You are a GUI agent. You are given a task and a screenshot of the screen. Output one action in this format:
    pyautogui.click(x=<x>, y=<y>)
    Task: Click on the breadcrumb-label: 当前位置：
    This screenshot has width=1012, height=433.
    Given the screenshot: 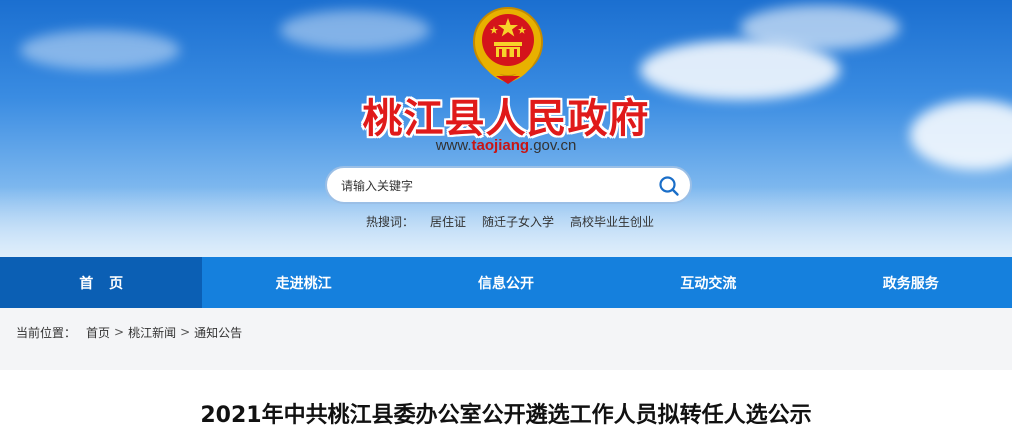 What is the action you would take?
    pyautogui.click(x=46, y=332)
    